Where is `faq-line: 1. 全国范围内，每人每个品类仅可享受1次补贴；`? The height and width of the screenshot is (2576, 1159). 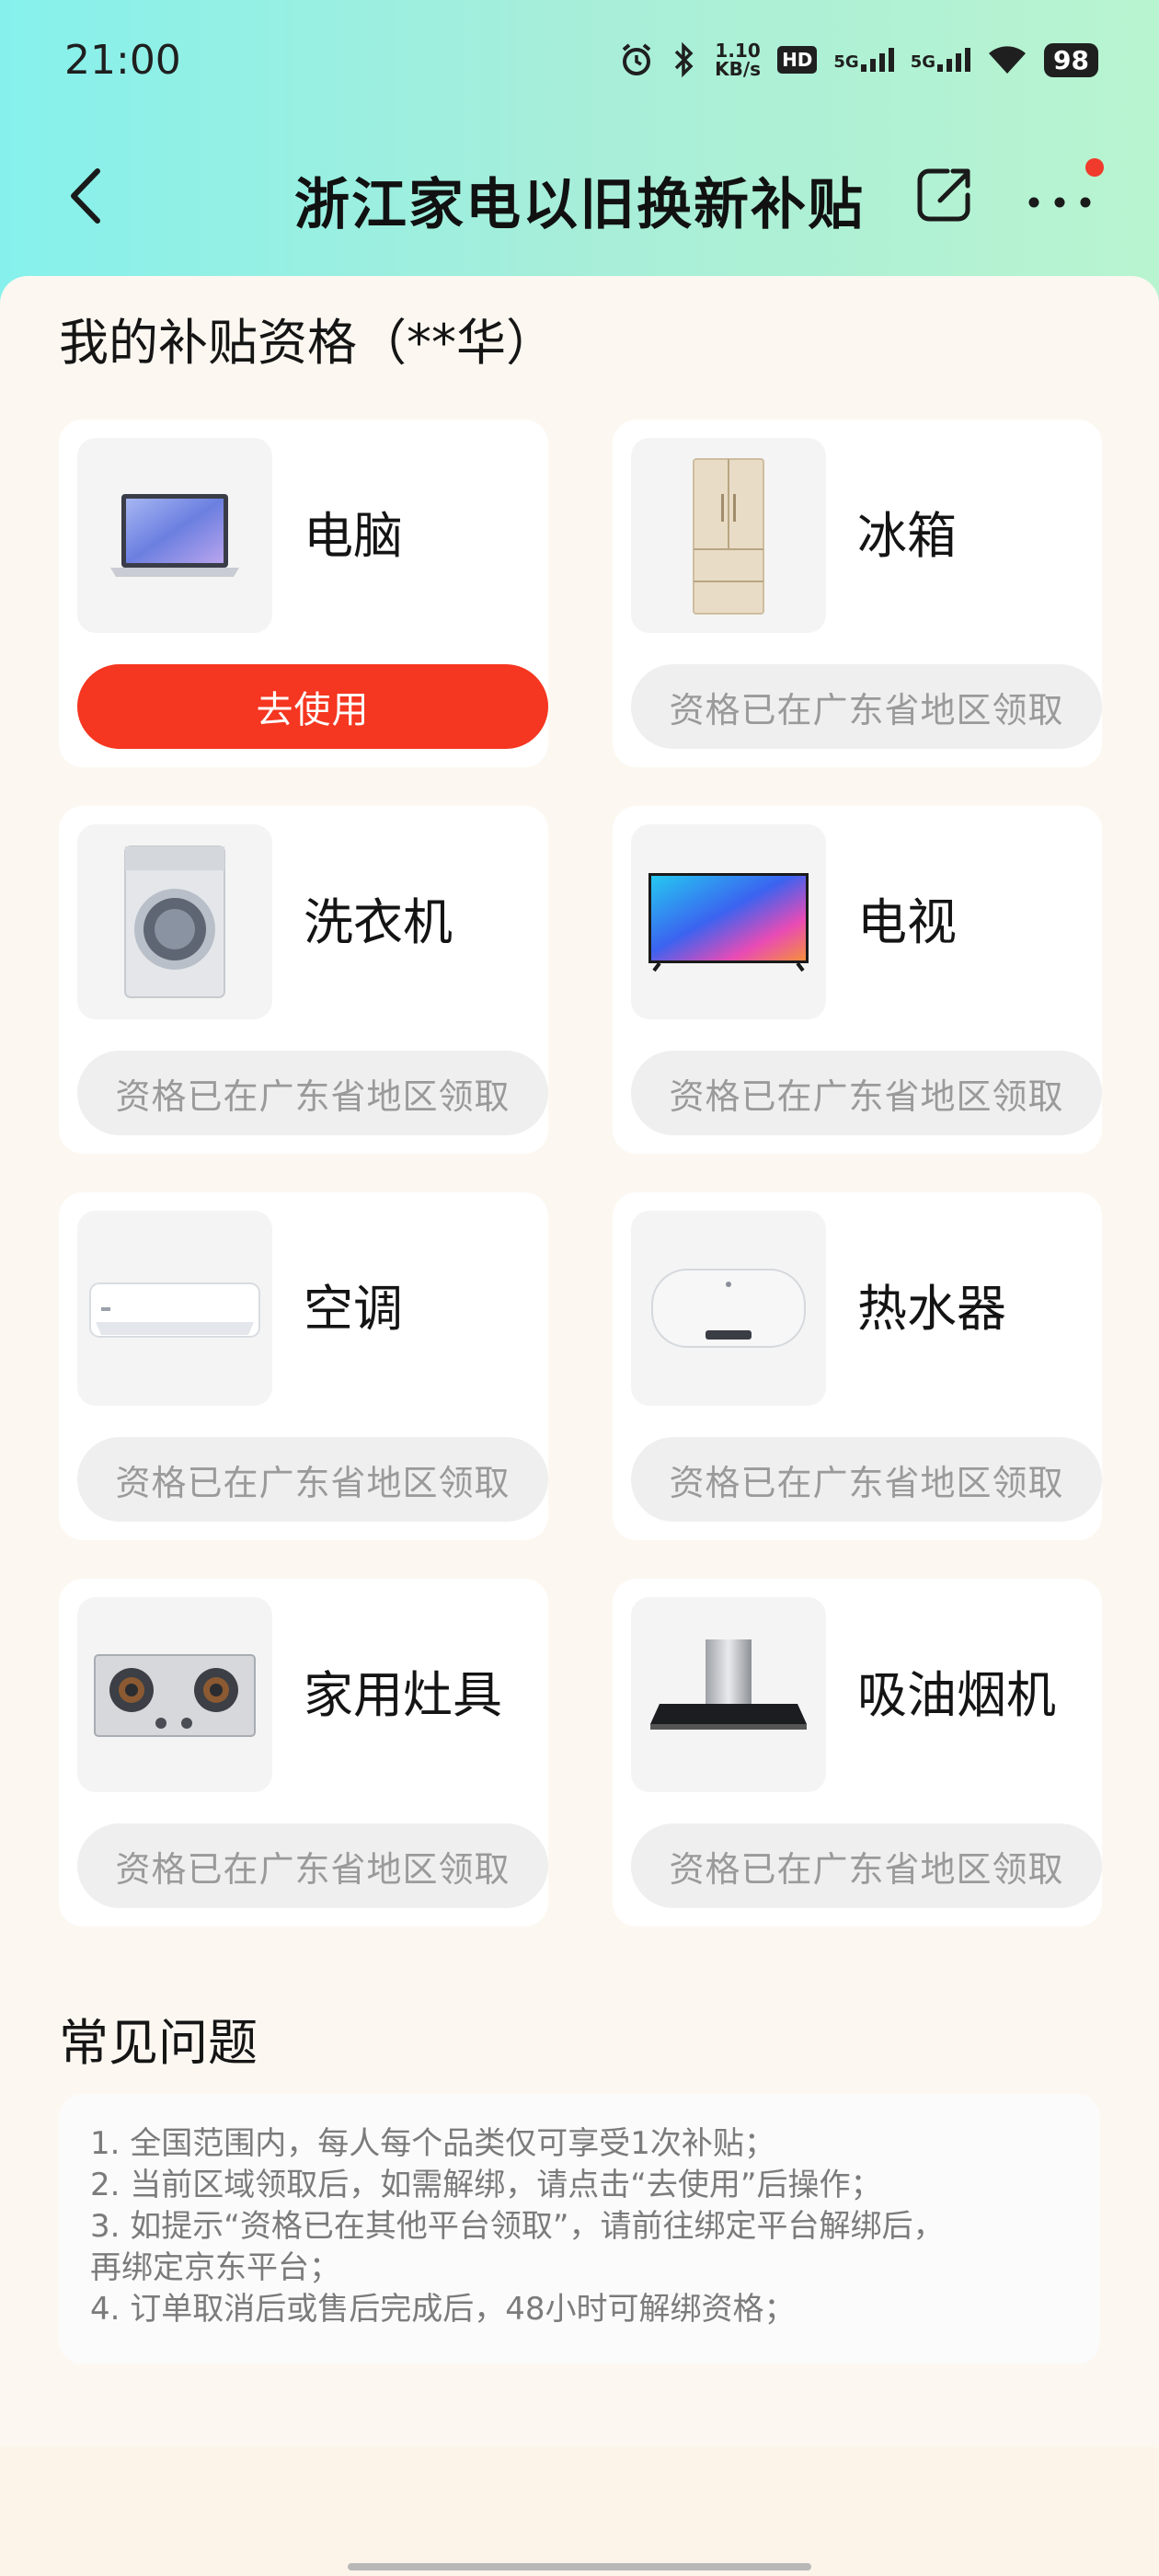 faq-line: 1. 全国范围内，每人每个品类仅可享受1次补贴； is located at coordinates (432, 2143).